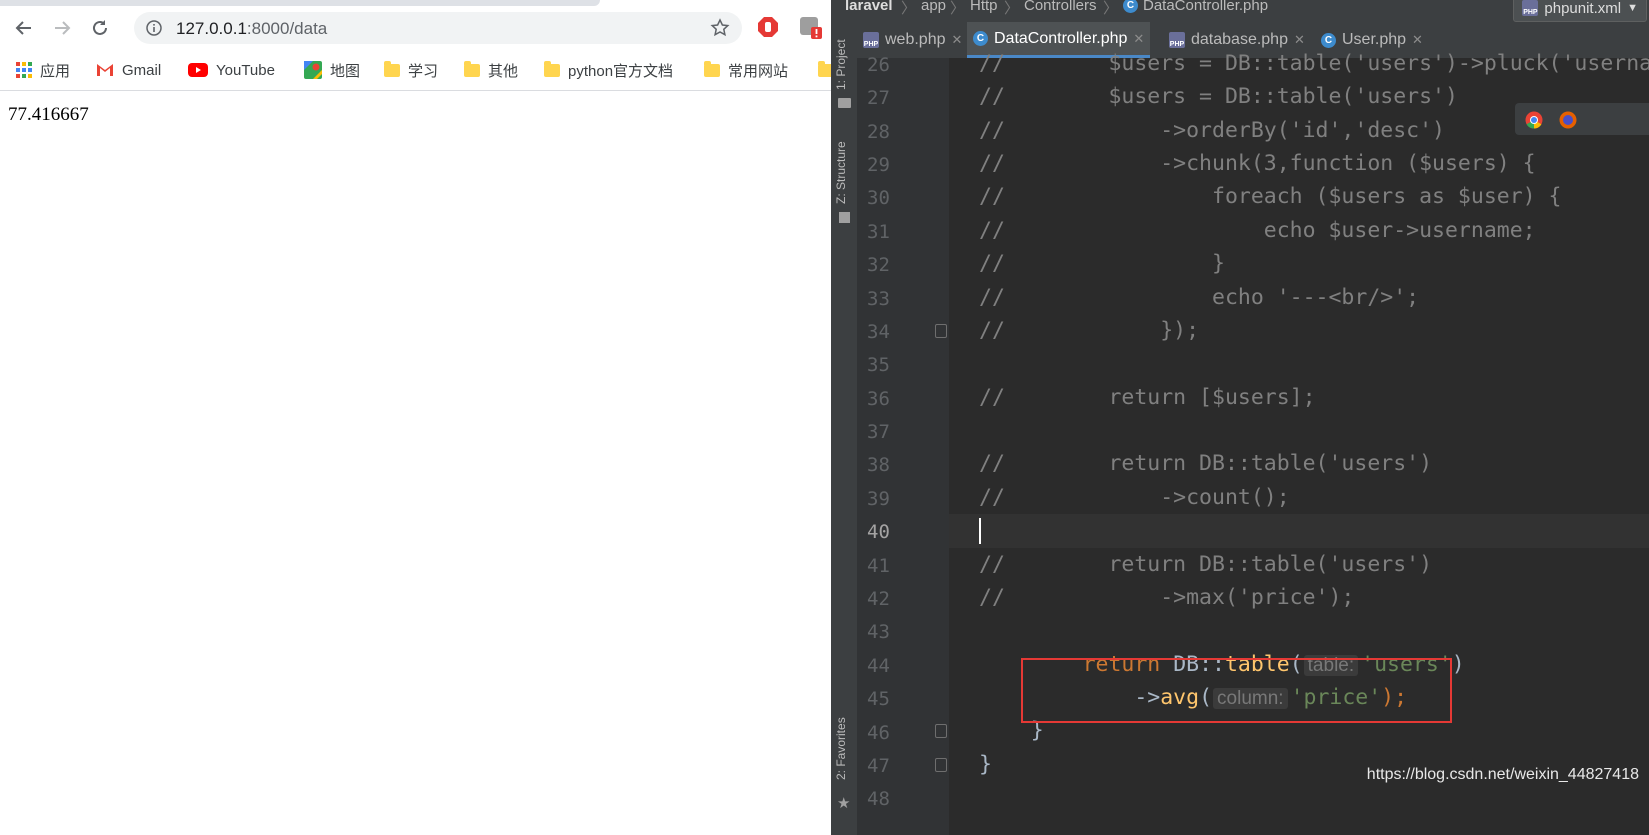  What do you see at coordinates (1102, 263) in the screenshot?
I see `code-line: // }` at bounding box center [1102, 263].